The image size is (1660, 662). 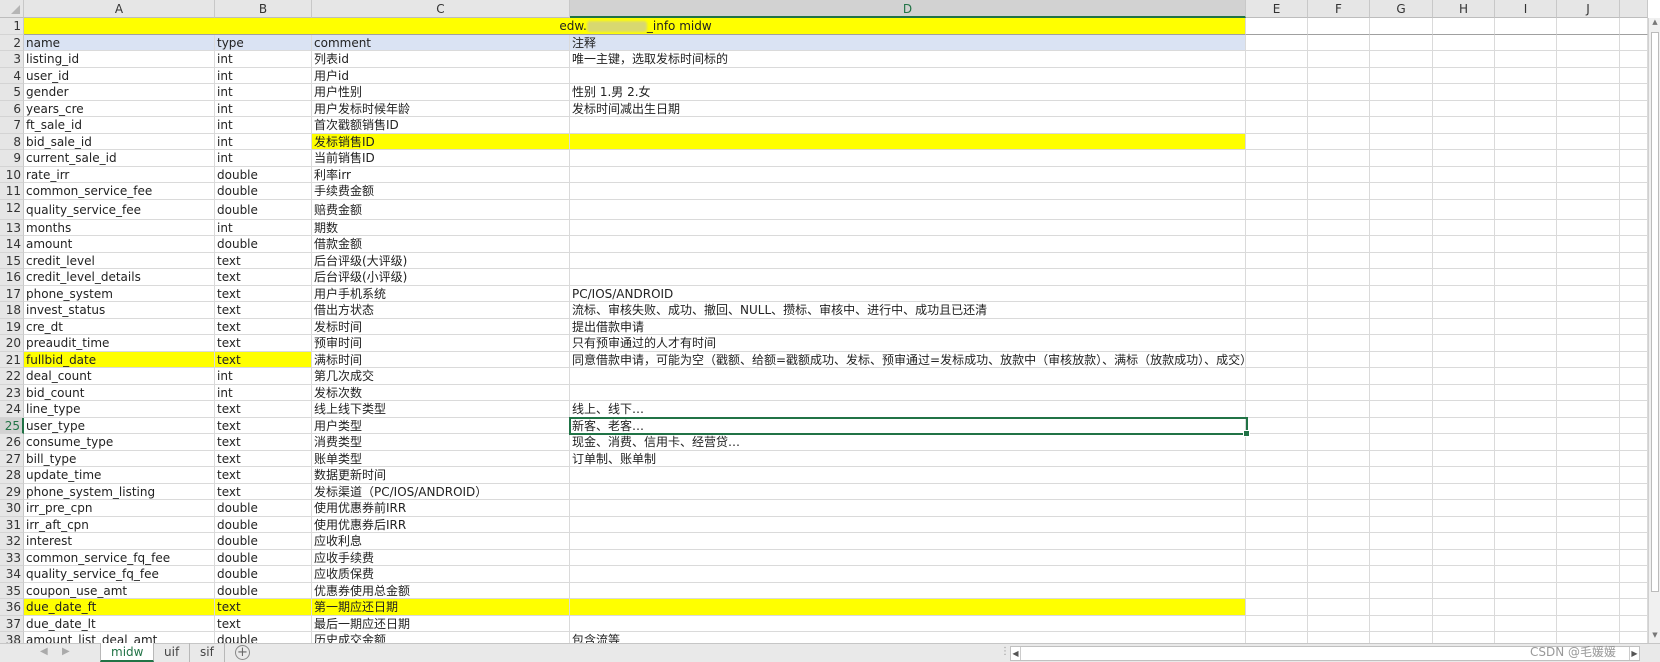 I want to click on cell-name: rate_irr, so click(x=119, y=174).